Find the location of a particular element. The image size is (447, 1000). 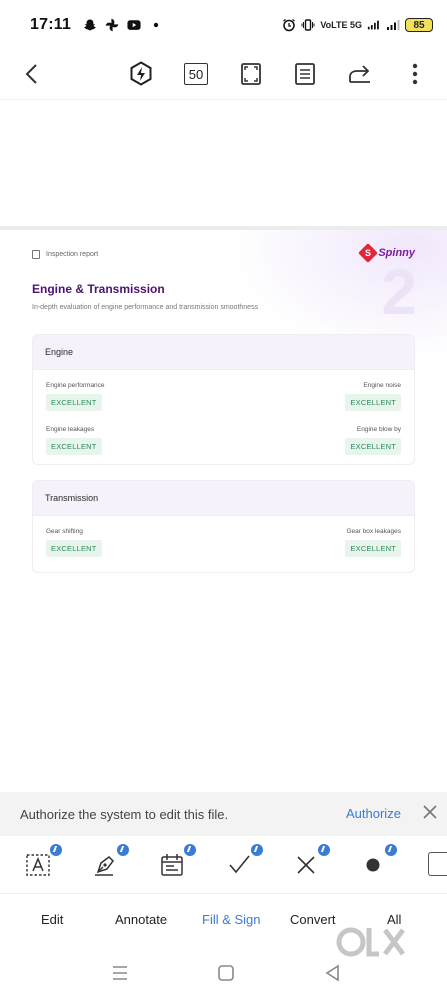

cross-tool is located at coordinates (310, 862).